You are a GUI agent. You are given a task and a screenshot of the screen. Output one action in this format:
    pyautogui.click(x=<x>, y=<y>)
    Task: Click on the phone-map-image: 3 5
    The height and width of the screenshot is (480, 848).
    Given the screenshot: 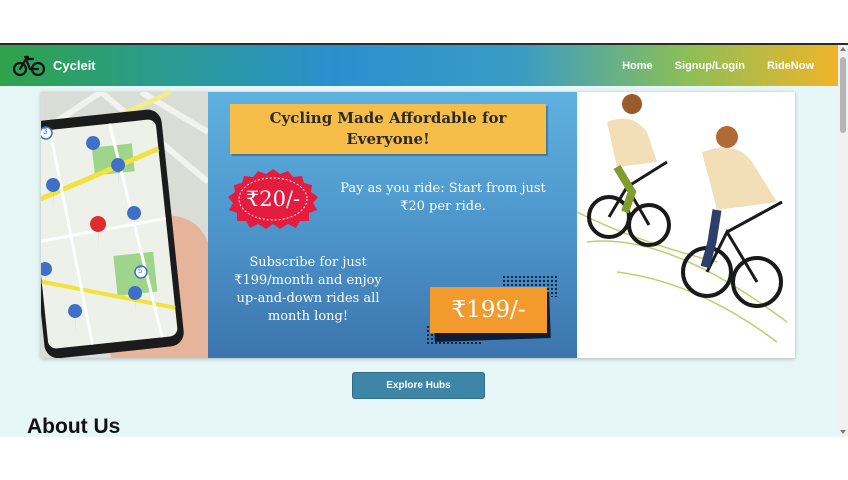 What is the action you would take?
    pyautogui.click(x=124, y=225)
    